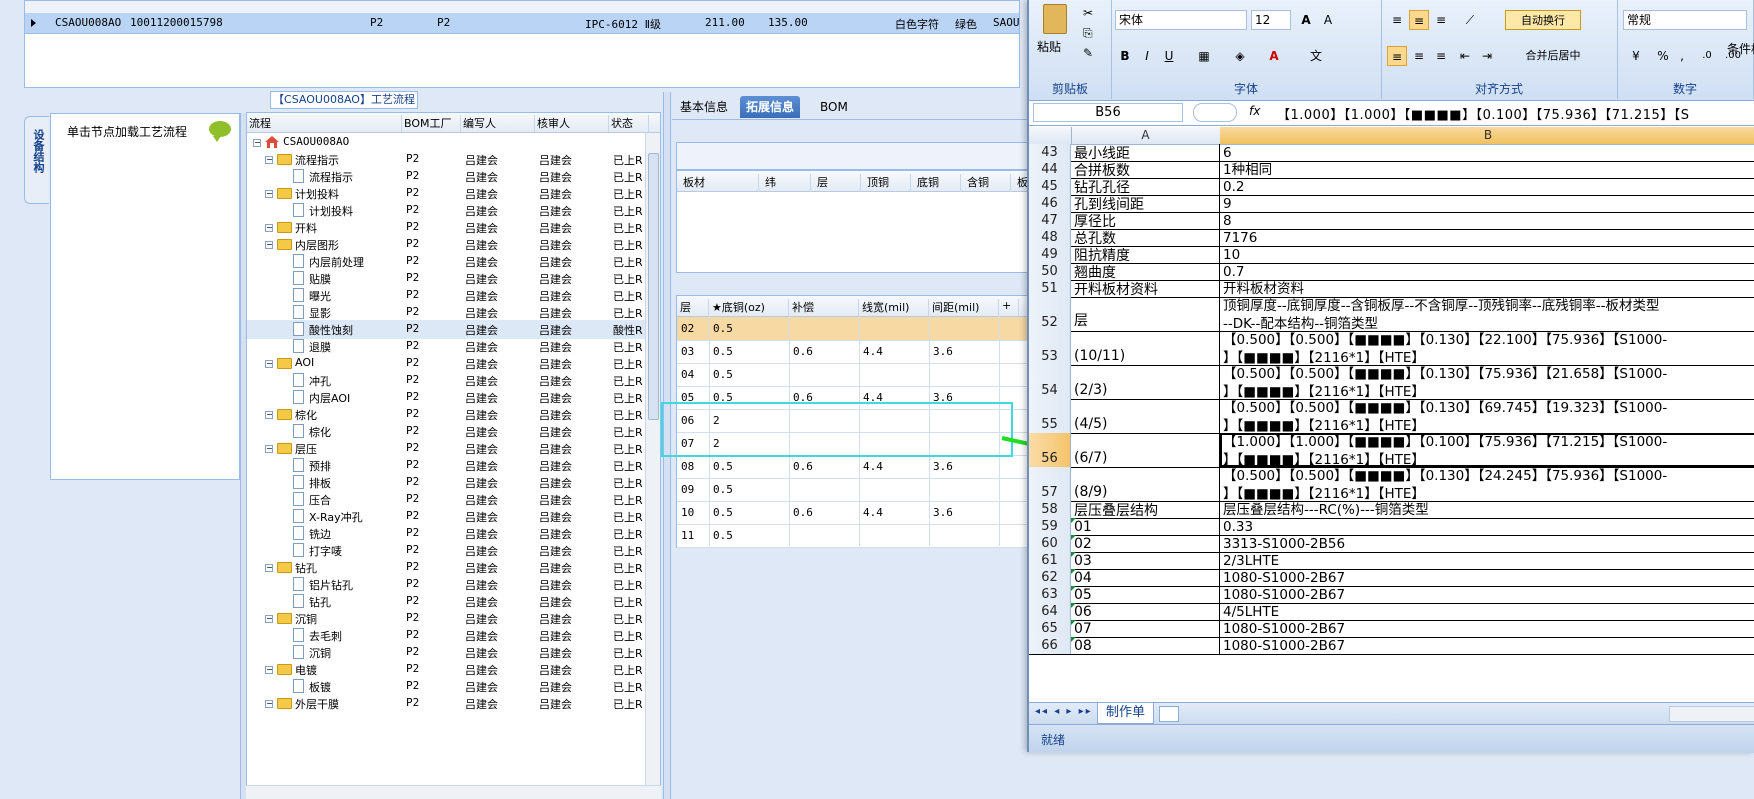 The width and height of the screenshot is (1754, 799). I want to click on cell-a: 层压叠层结构, so click(1145, 509).